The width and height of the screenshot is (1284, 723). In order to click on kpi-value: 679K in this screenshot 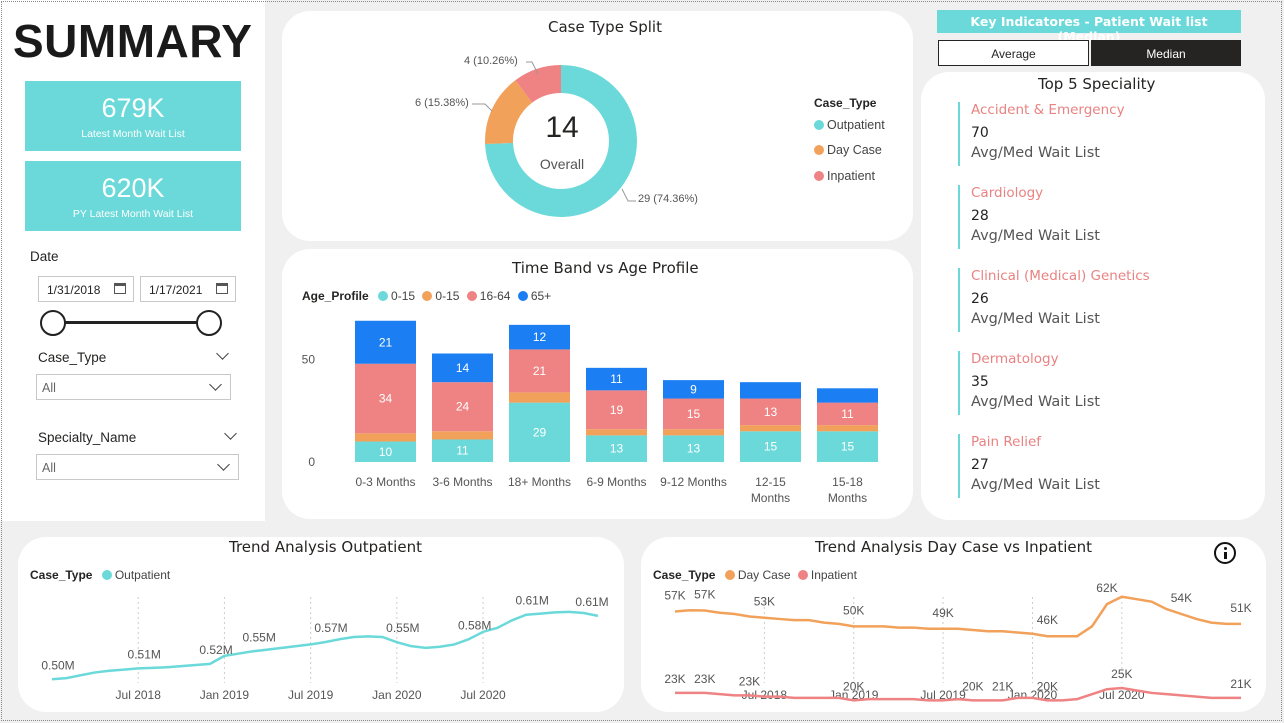, I will do `click(133, 108)`.